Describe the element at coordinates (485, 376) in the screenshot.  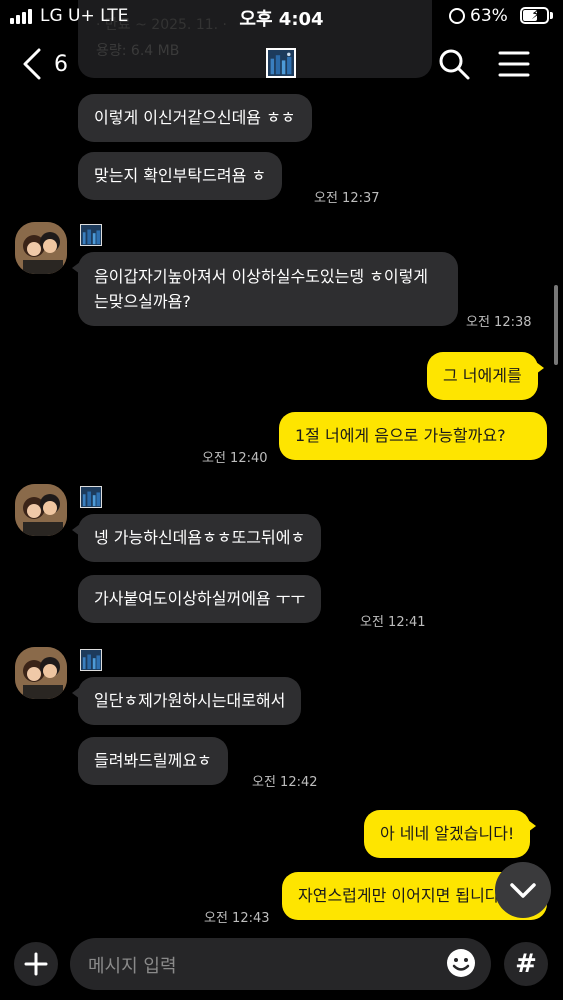
I see `outgoing-message: 그 너에게를` at that location.